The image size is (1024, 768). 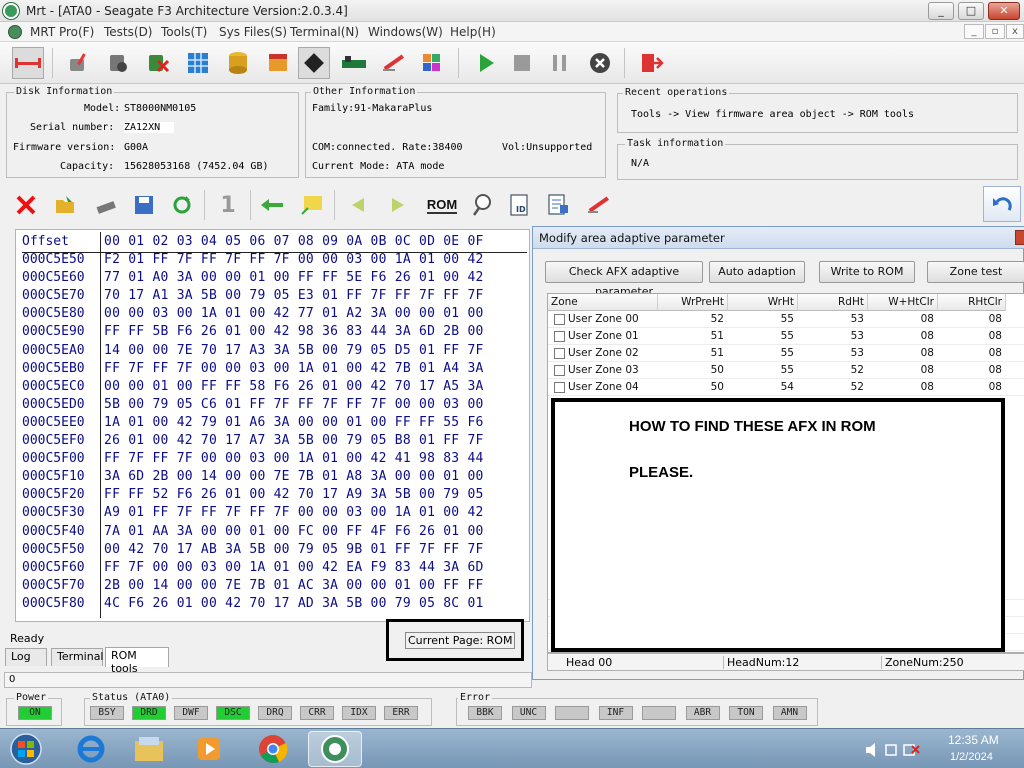 I want to click on menu-windows: Windows(W), so click(x=405, y=32).